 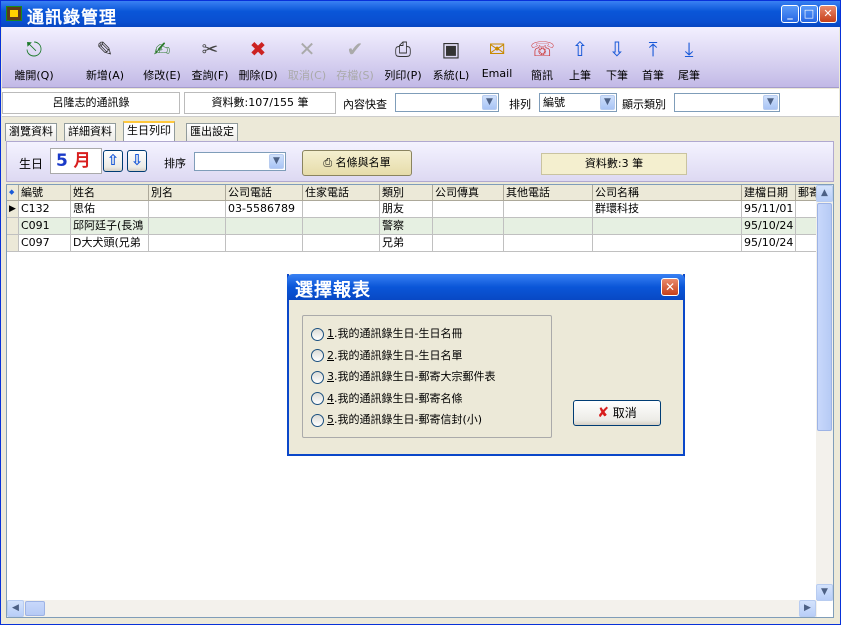 I want to click on column-header: 編號, so click(x=45, y=193).